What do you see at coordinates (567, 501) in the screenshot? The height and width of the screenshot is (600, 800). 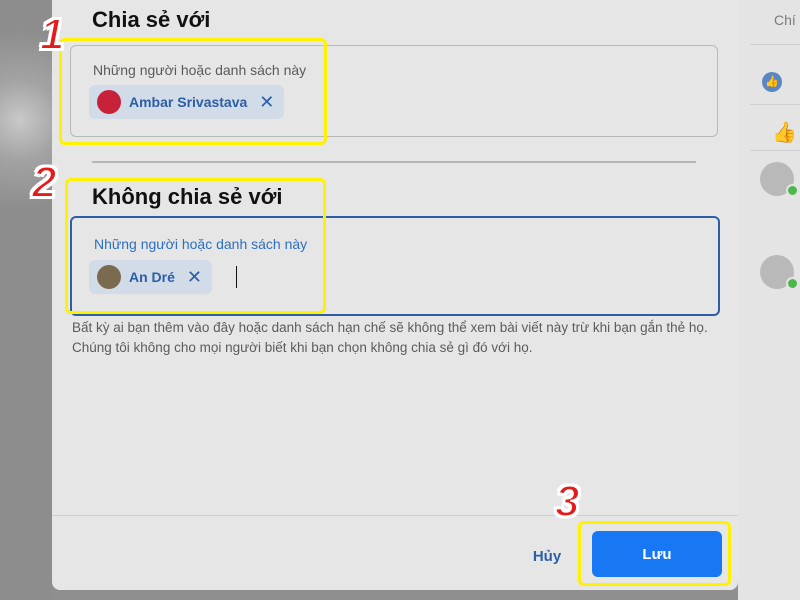 I see `step-number-3: 3` at bounding box center [567, 501].